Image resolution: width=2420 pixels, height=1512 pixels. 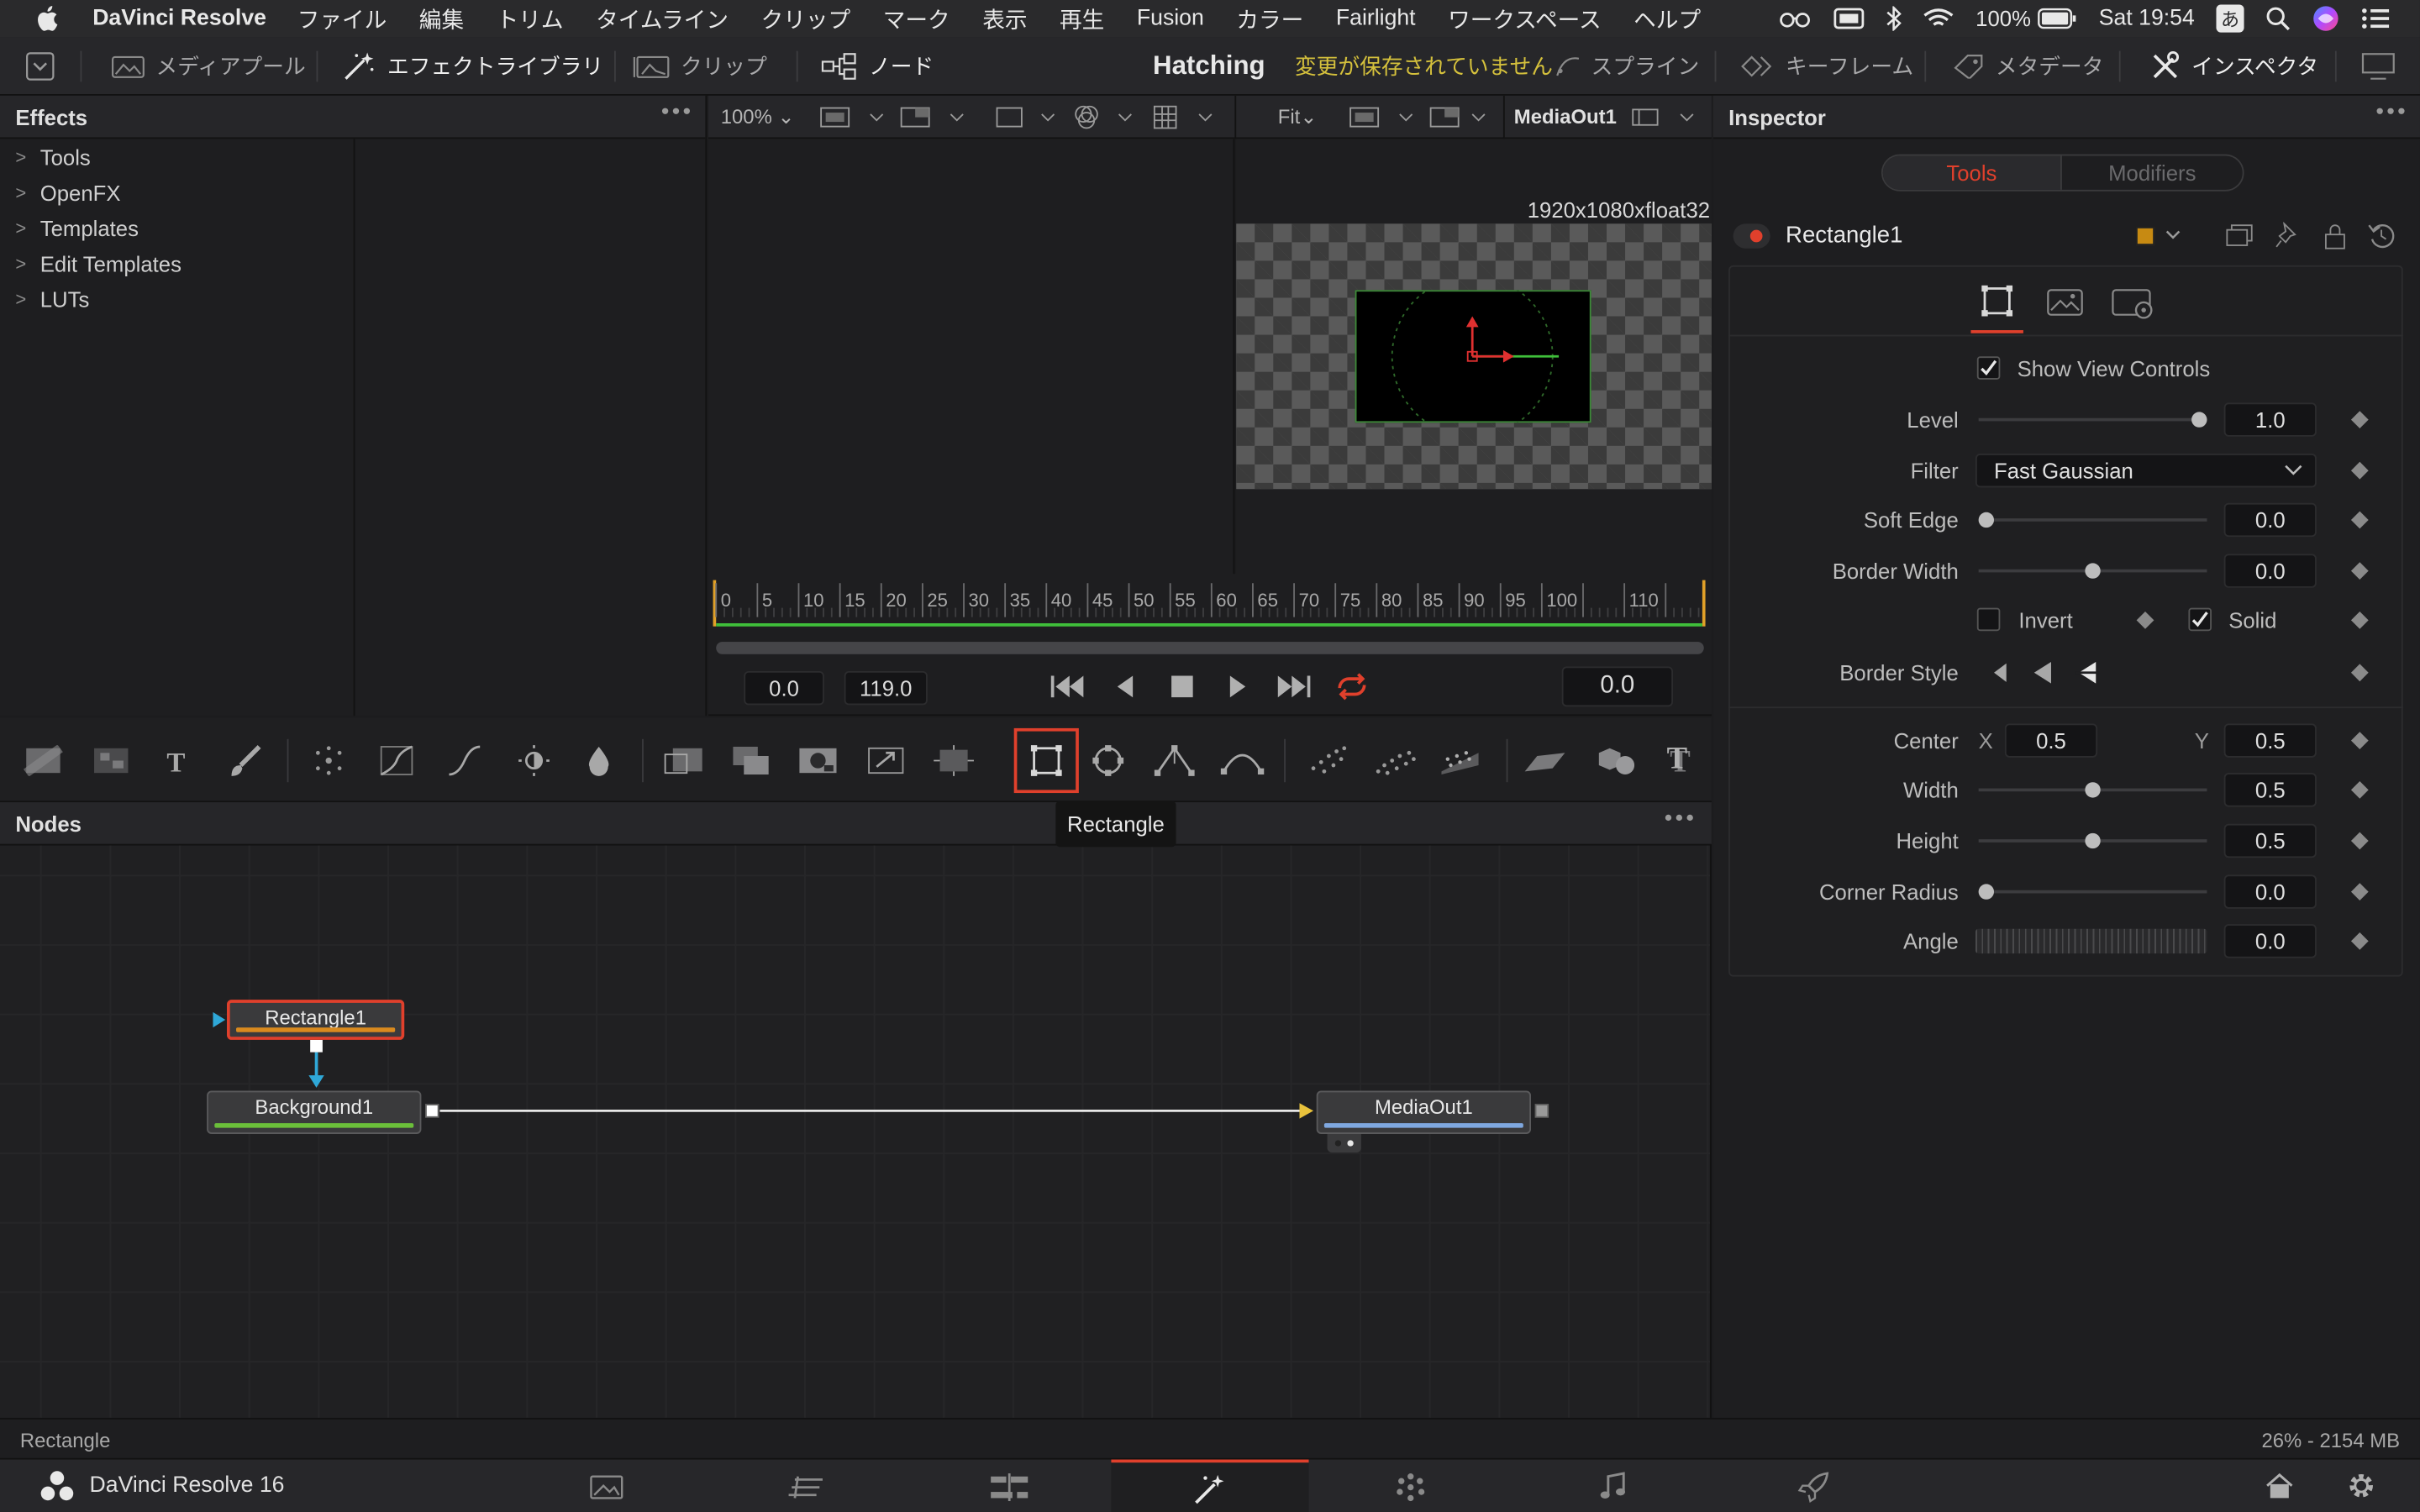 I want to click on fast-noise-tool-icon, so click(x=112, y=760).